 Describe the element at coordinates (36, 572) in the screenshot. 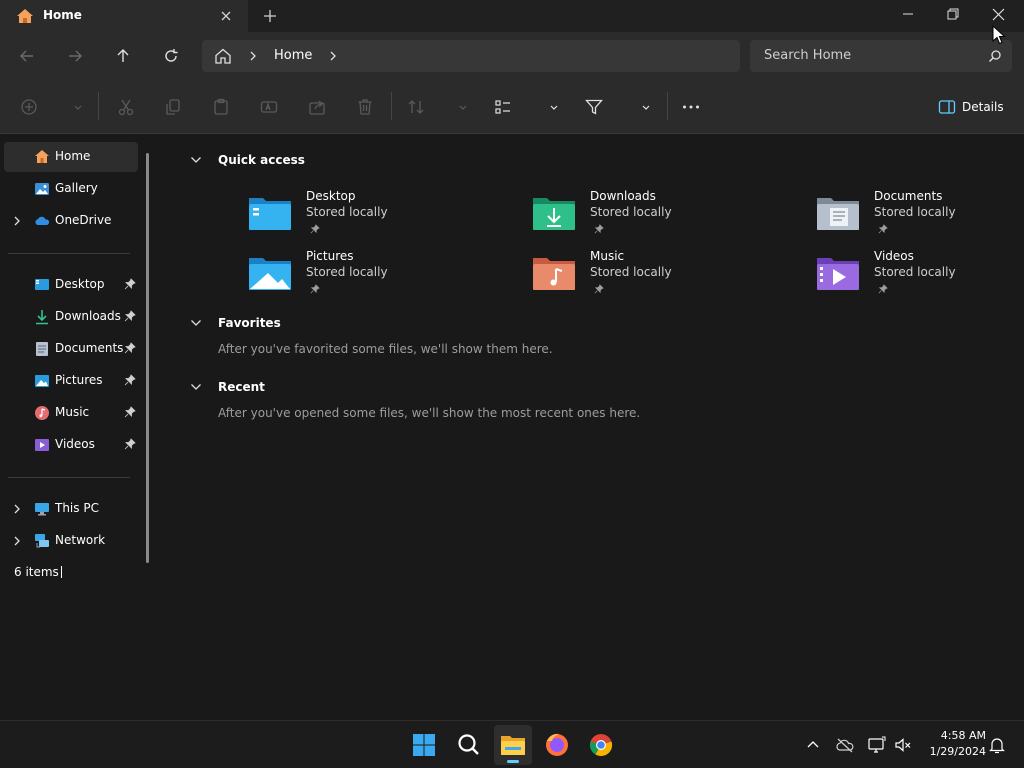

I see `status-item-count: 6 items` at that location.